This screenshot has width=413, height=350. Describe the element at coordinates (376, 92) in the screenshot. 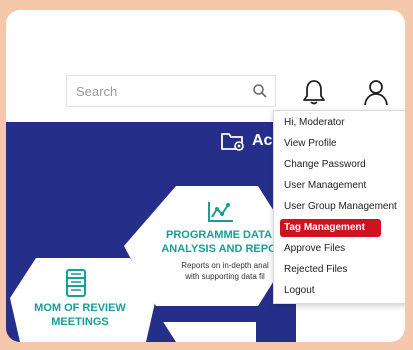

I see `user-icon` at that location.